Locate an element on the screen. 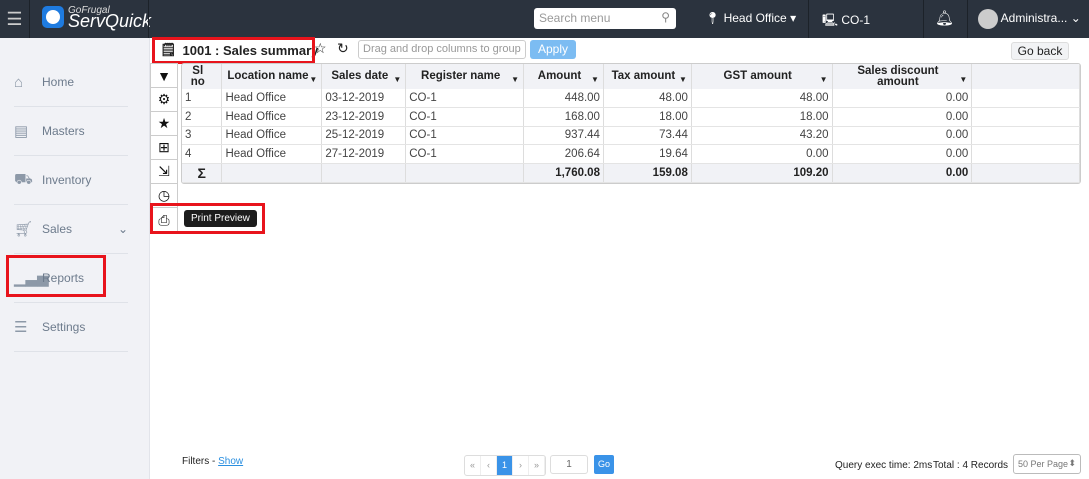 The image size is (1089, 479). star-icon: ★ is located at coordinates (164, 124).